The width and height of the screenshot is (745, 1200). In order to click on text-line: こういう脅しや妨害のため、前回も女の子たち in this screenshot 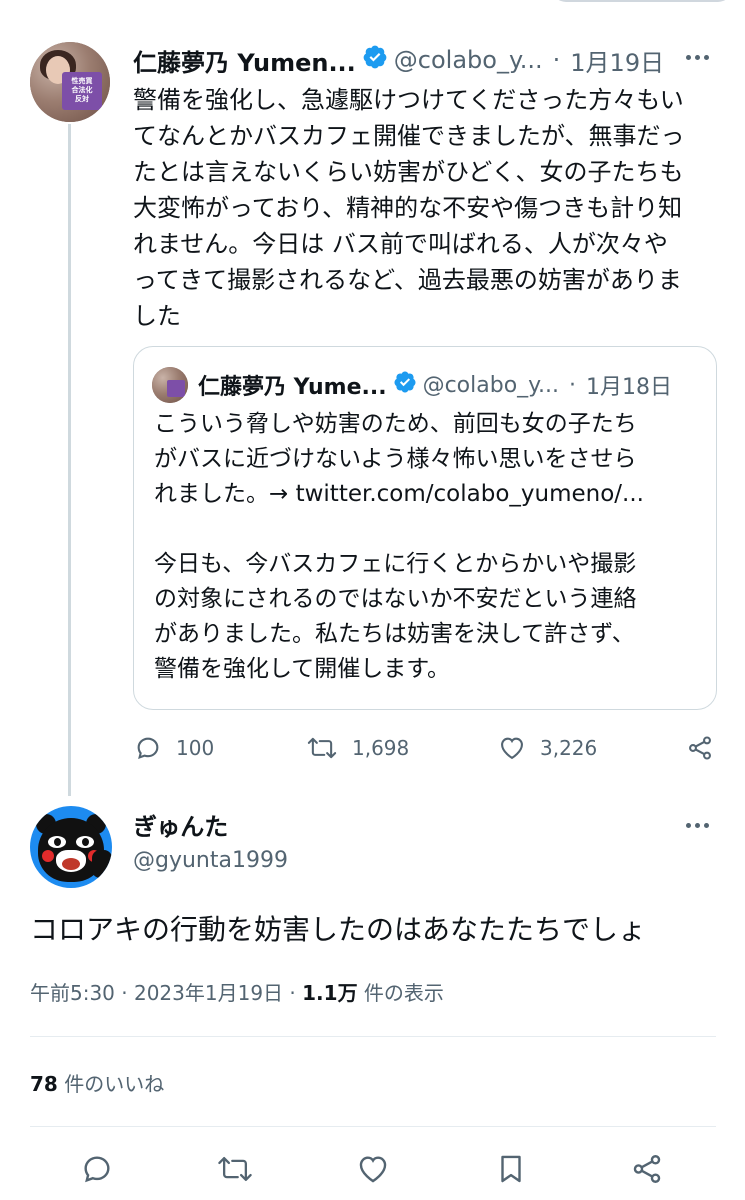, I will do `click(395, 424)`.